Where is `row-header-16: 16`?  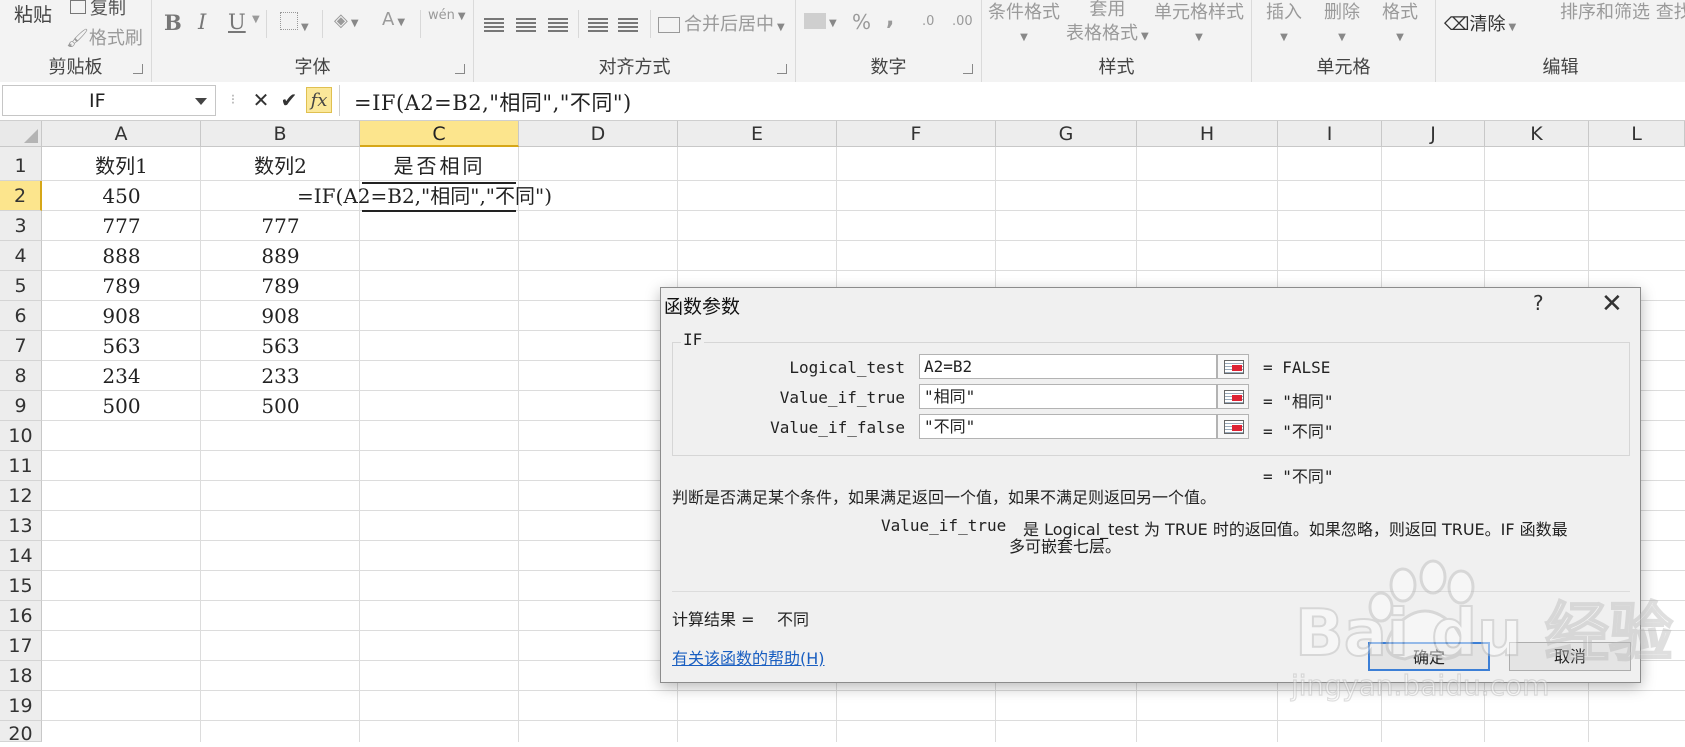 row-header-16: 16 is located at coordinates (21, 616).